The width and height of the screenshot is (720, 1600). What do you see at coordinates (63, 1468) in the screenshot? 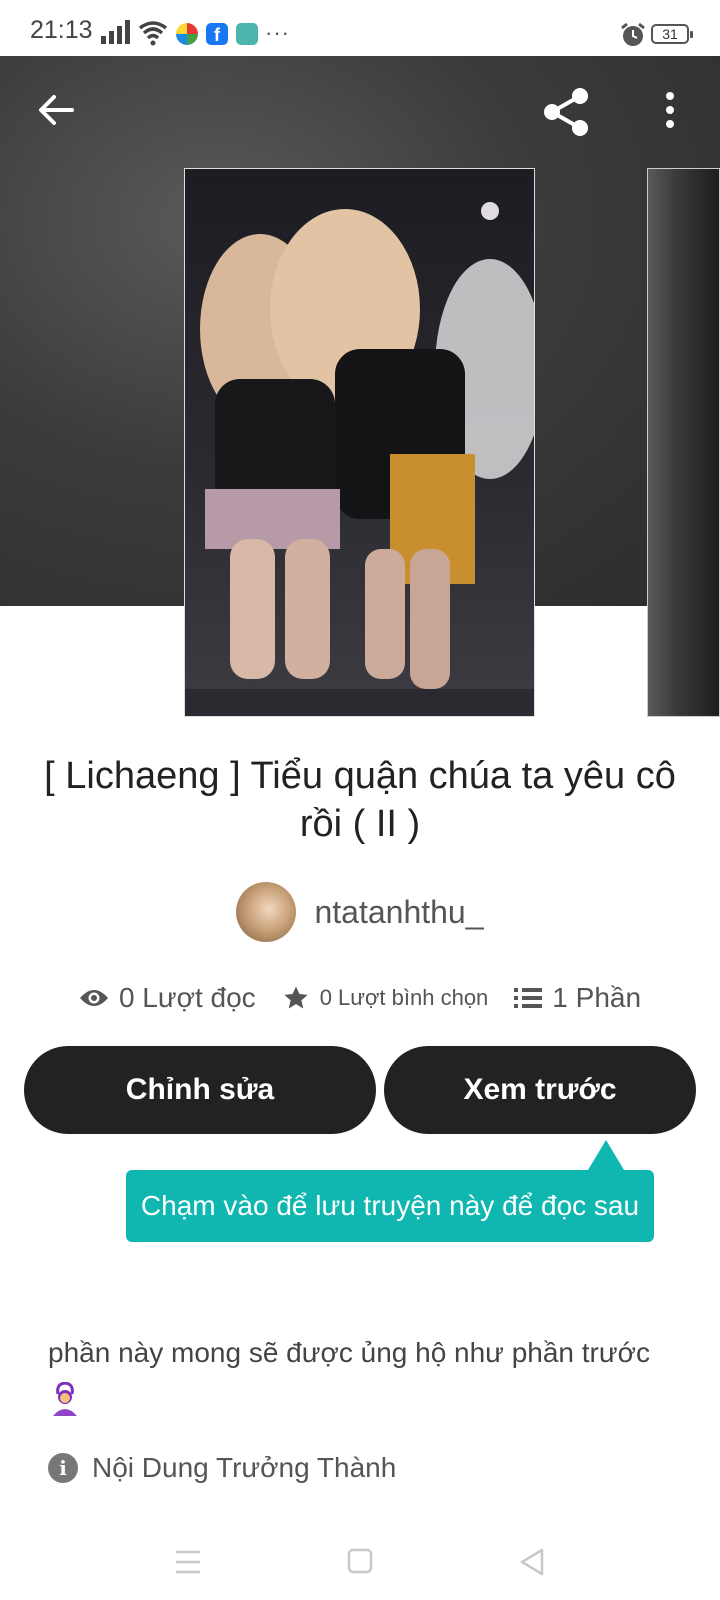
I see `info-icon: i` at bounding box center [63, 1468].